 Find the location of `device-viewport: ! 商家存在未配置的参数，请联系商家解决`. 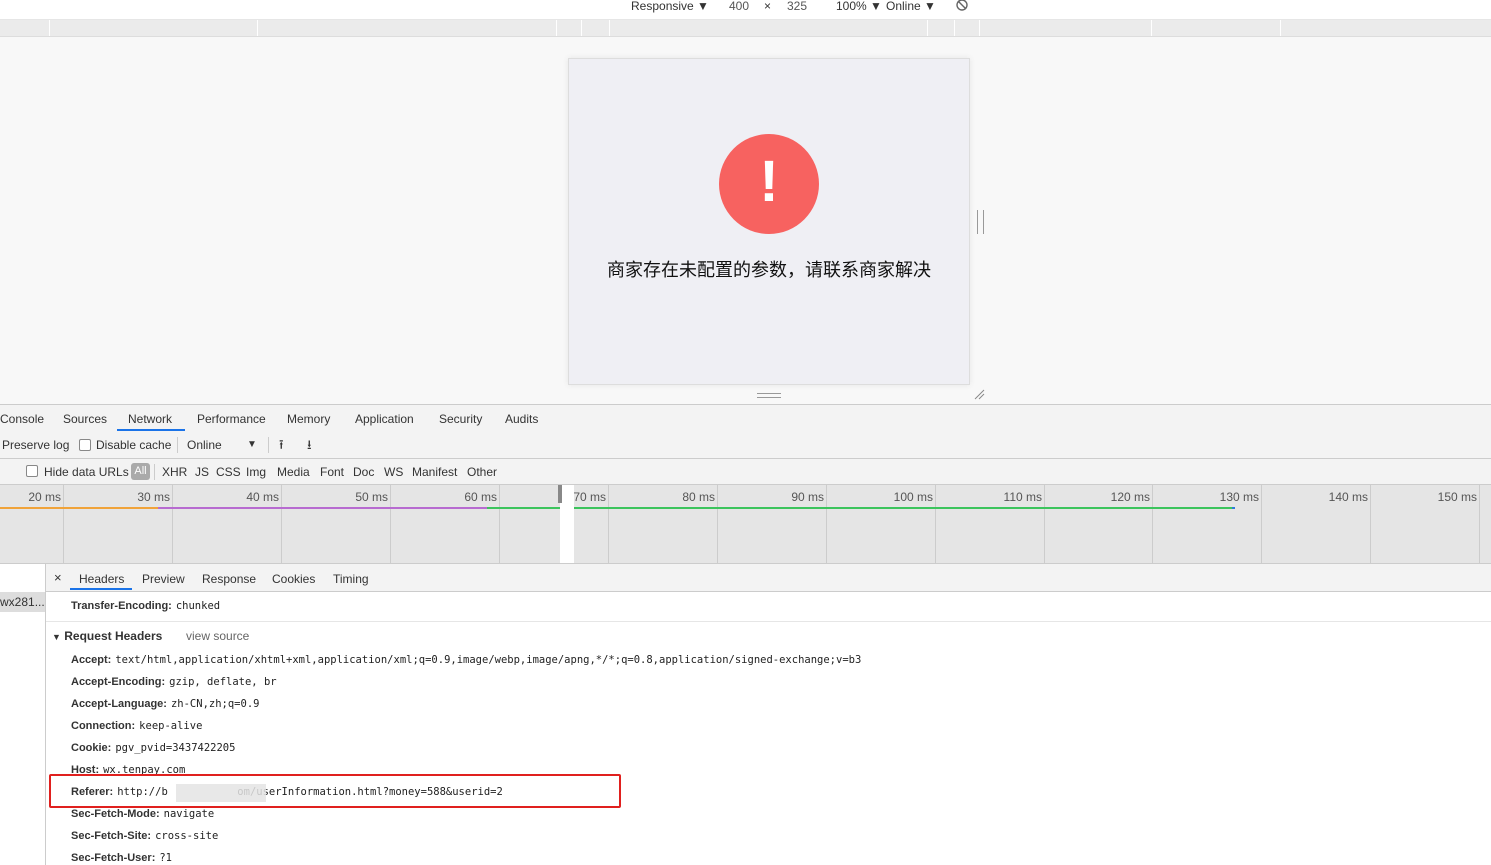

device-viewport: ! 商家存在未配置的参数，请联系商家解决 is located at coordinates (769, 221).